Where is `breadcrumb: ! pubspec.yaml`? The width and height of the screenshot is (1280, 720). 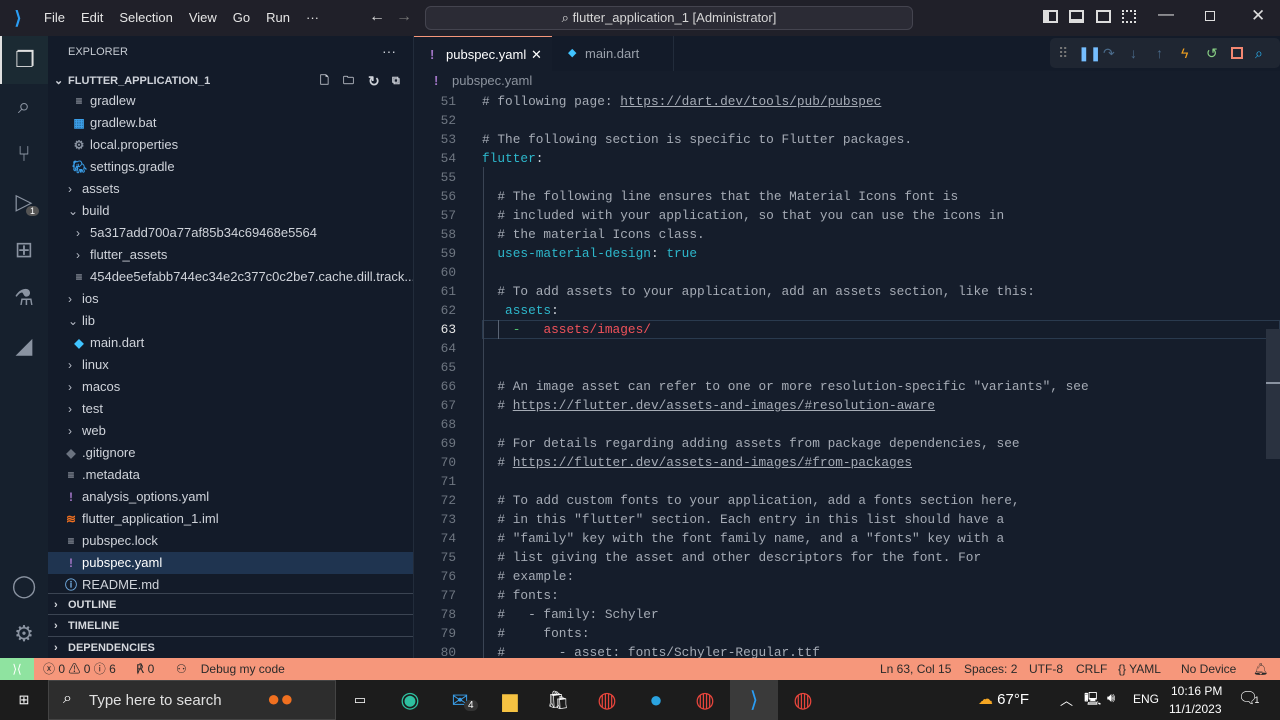 breadcrumb: ! pubspec.yaml is located at coordinates (847, 81).